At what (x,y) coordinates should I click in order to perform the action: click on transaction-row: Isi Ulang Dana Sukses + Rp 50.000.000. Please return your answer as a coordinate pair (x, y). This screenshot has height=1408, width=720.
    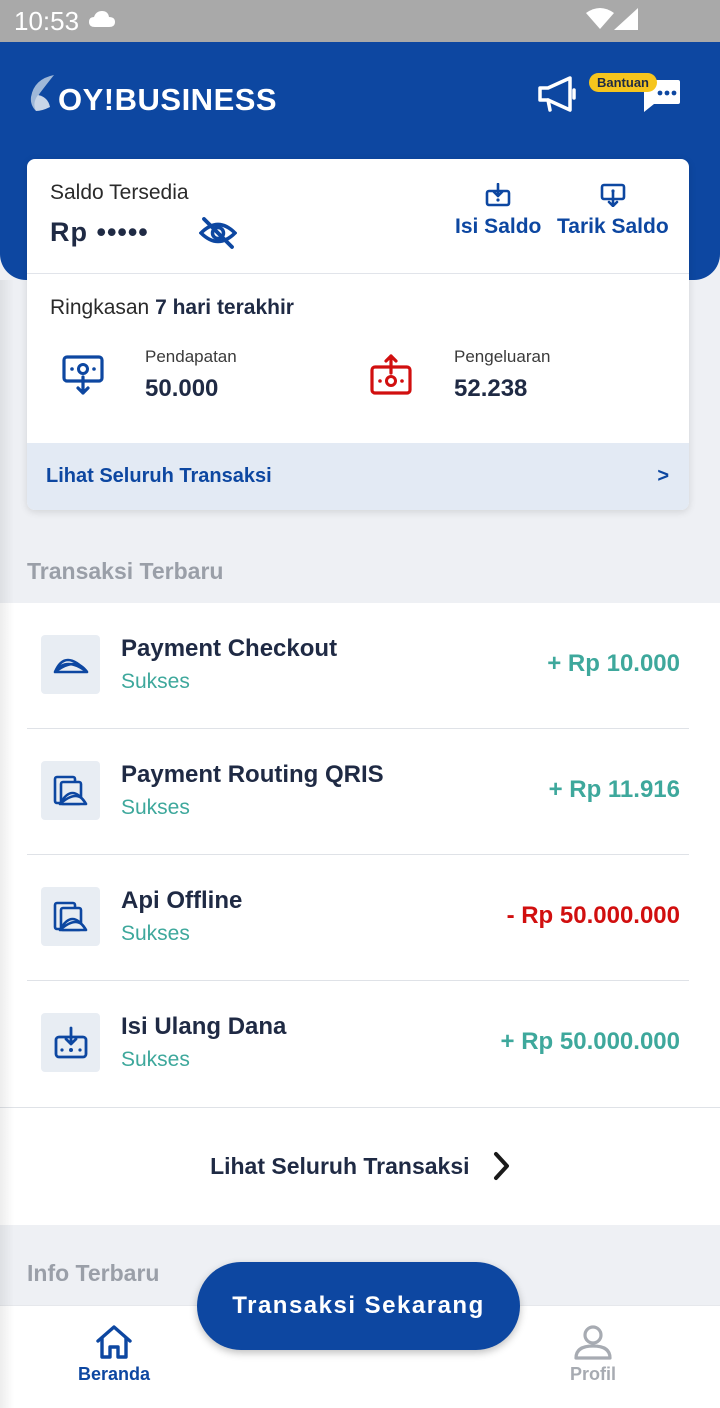
    Looking at the image, I should click on (358, 1044).